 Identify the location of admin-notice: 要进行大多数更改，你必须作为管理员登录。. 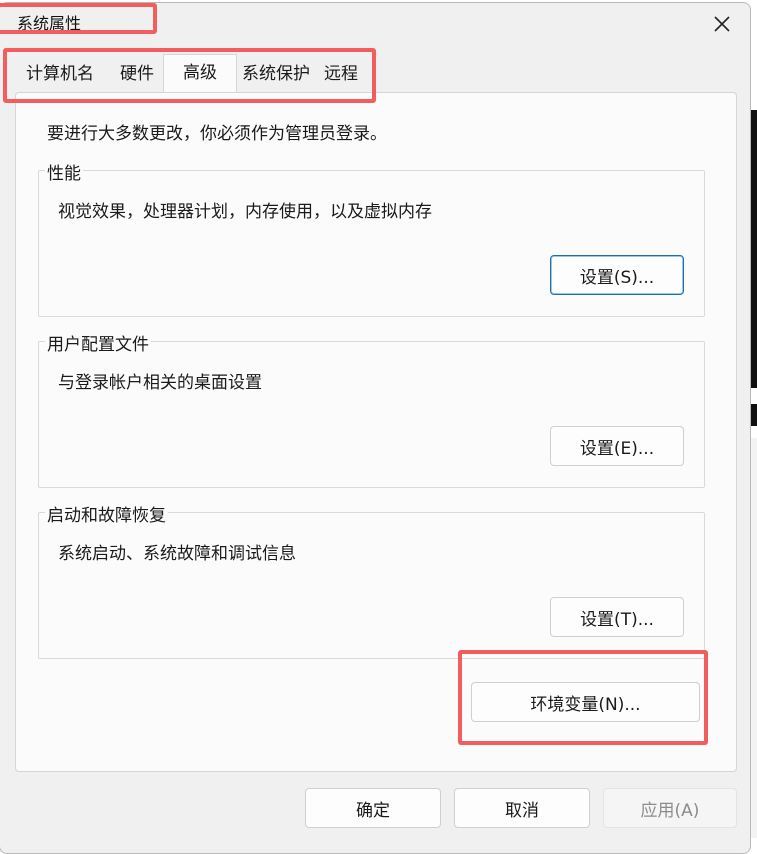
(217, 134).